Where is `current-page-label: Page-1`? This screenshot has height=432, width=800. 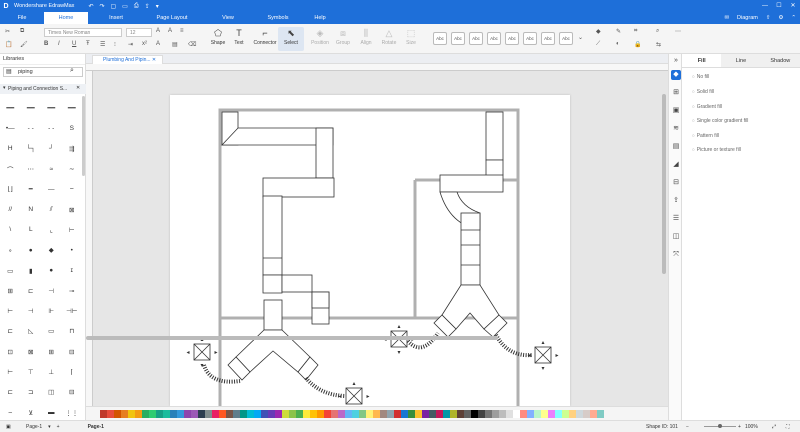 current-page-label: Page-1 is located at coordinates (96, 427).